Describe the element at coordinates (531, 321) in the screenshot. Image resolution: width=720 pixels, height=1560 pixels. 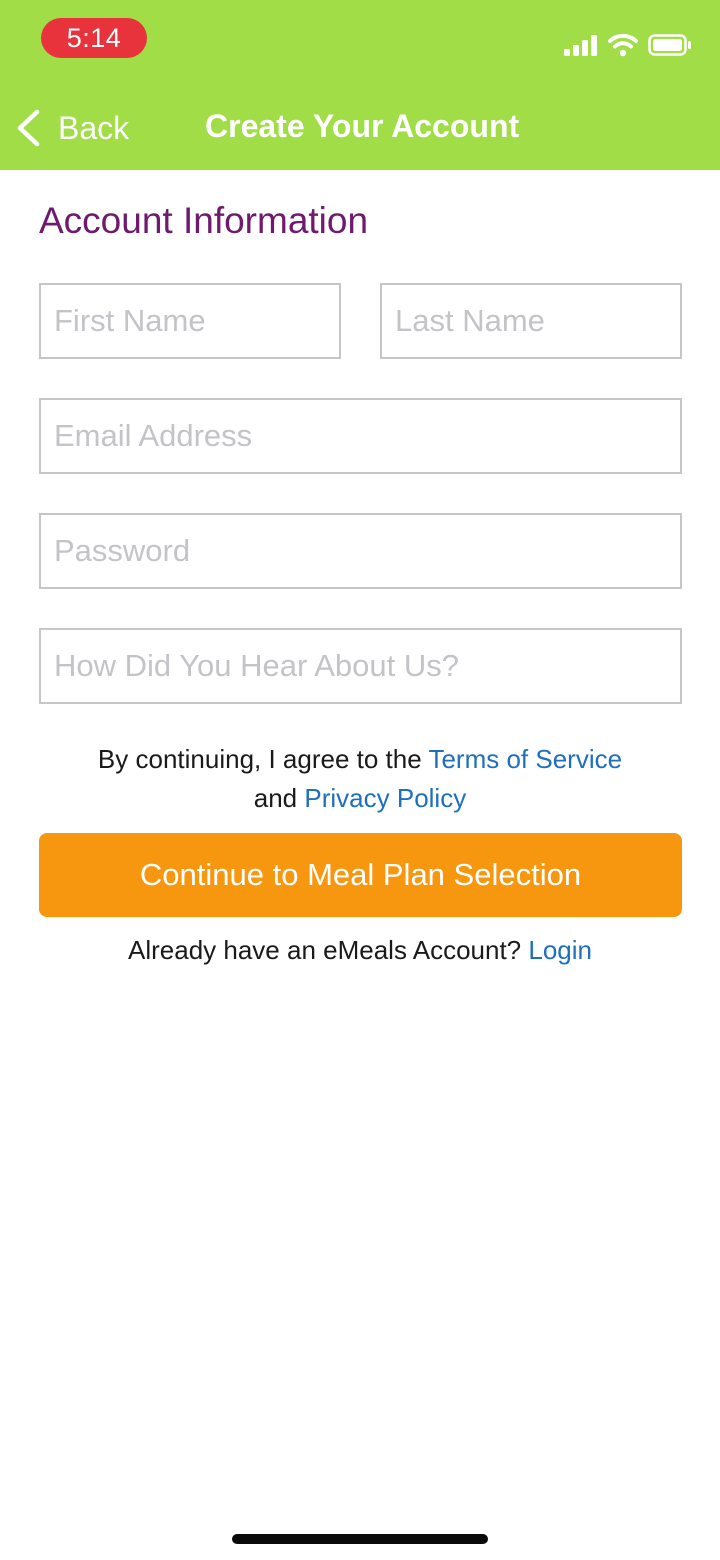
I see `last-name-input` at that location.